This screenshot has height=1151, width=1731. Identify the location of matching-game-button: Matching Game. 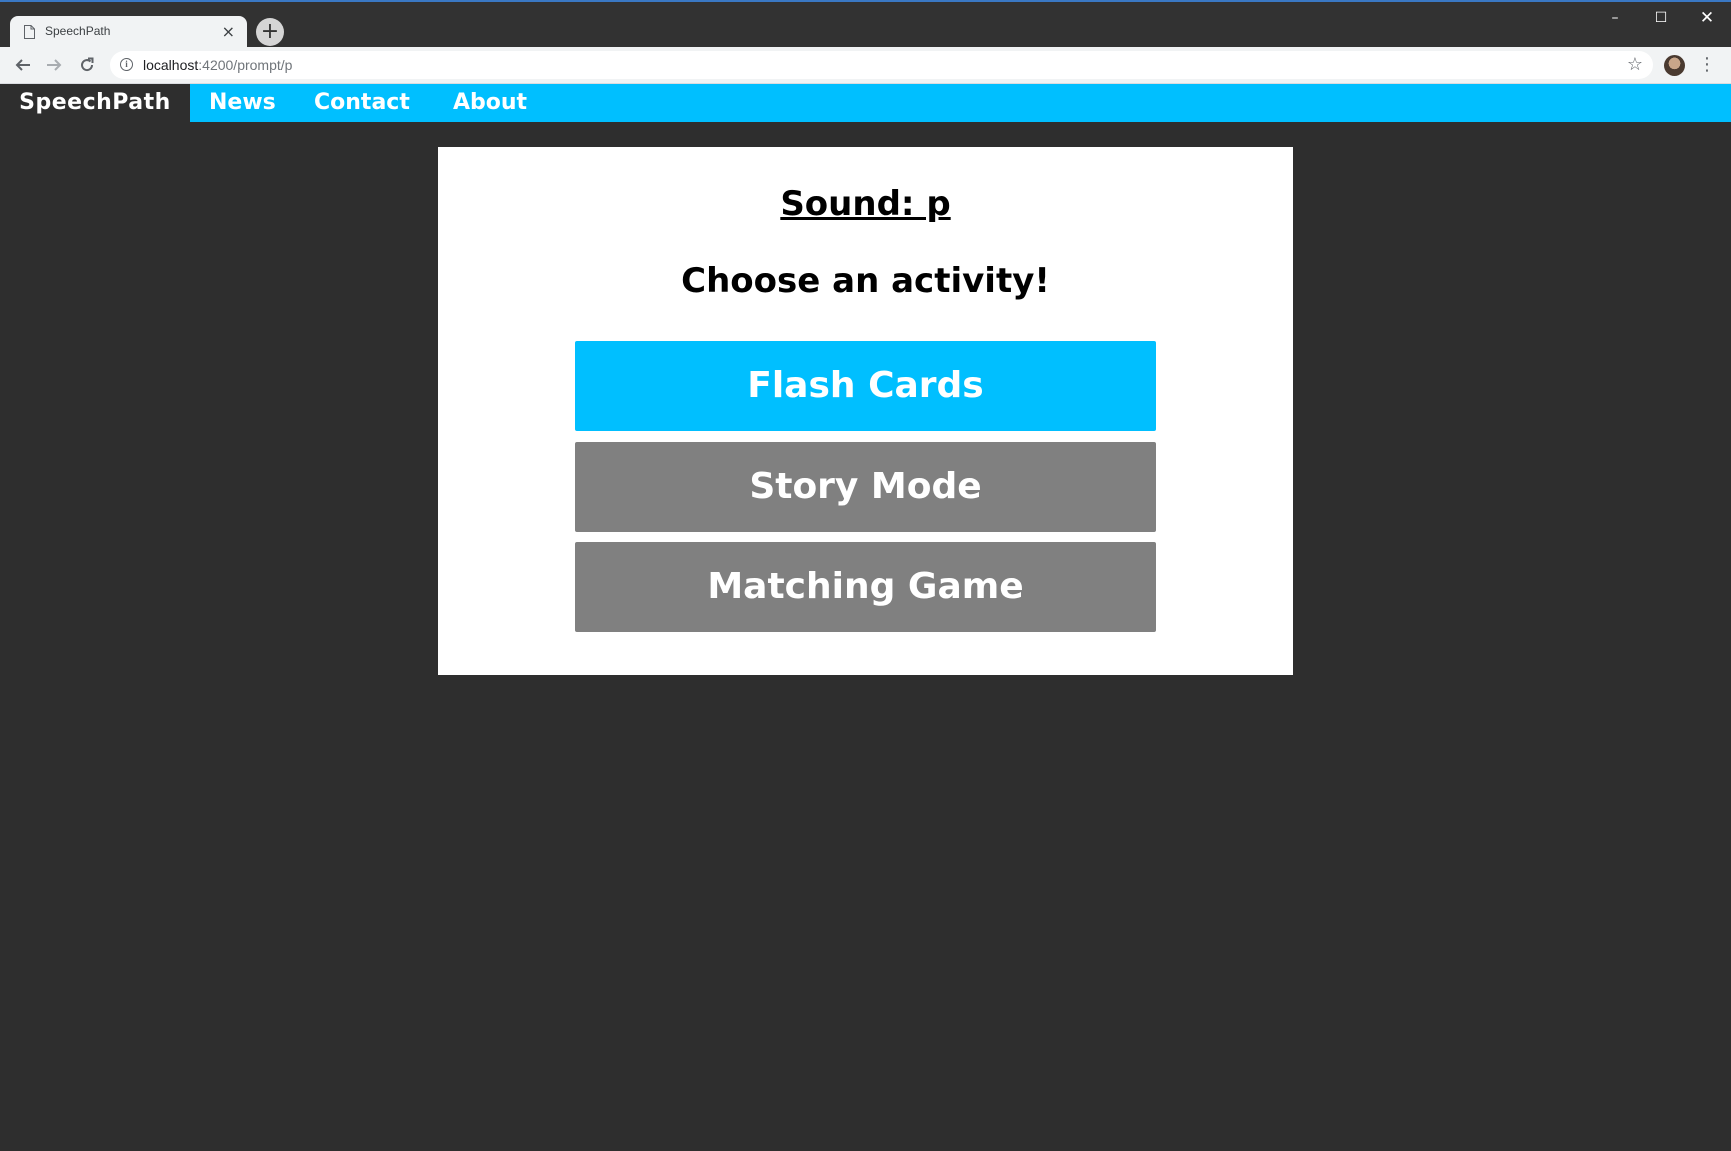
(865, 587).